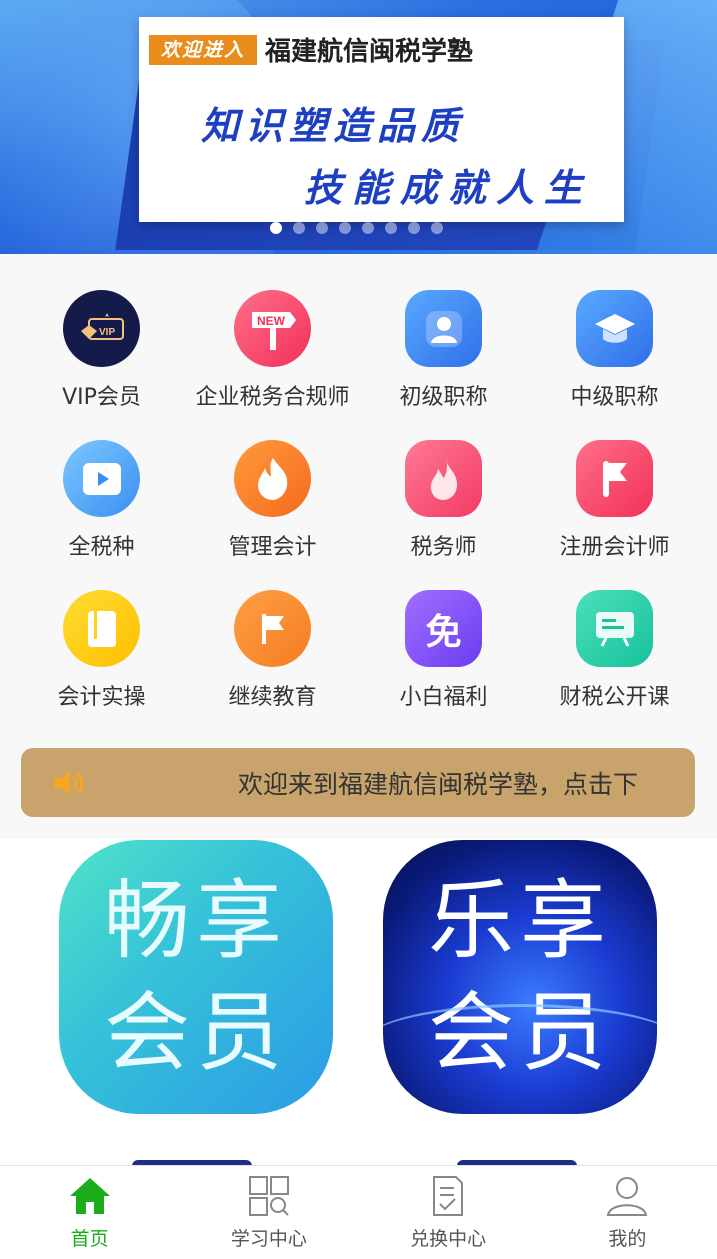  I want to click on play-icon, so click(101, 478).